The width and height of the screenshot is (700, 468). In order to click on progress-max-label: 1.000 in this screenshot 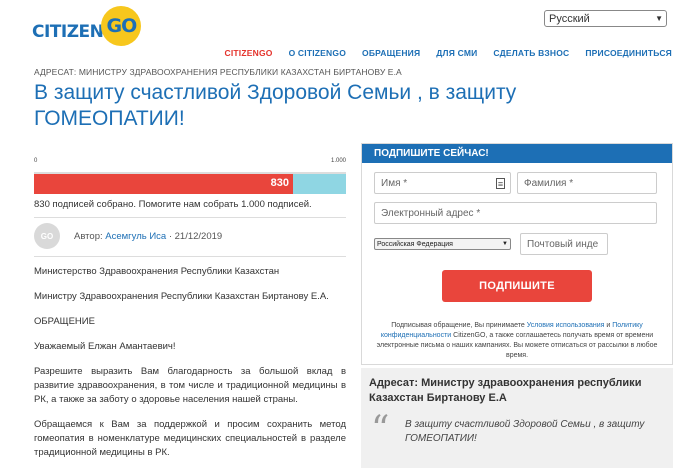, I will do `click(338, 161)`.